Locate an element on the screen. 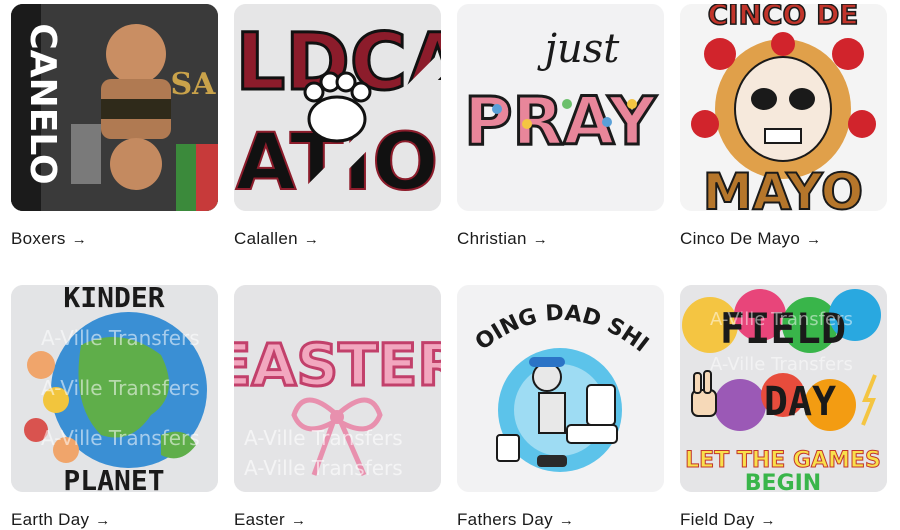 This screenshot has height=530, width=900. collection-card-fathers-day: DOING DAD SHIT Fathers Day → is located at coordinates (560, 407).